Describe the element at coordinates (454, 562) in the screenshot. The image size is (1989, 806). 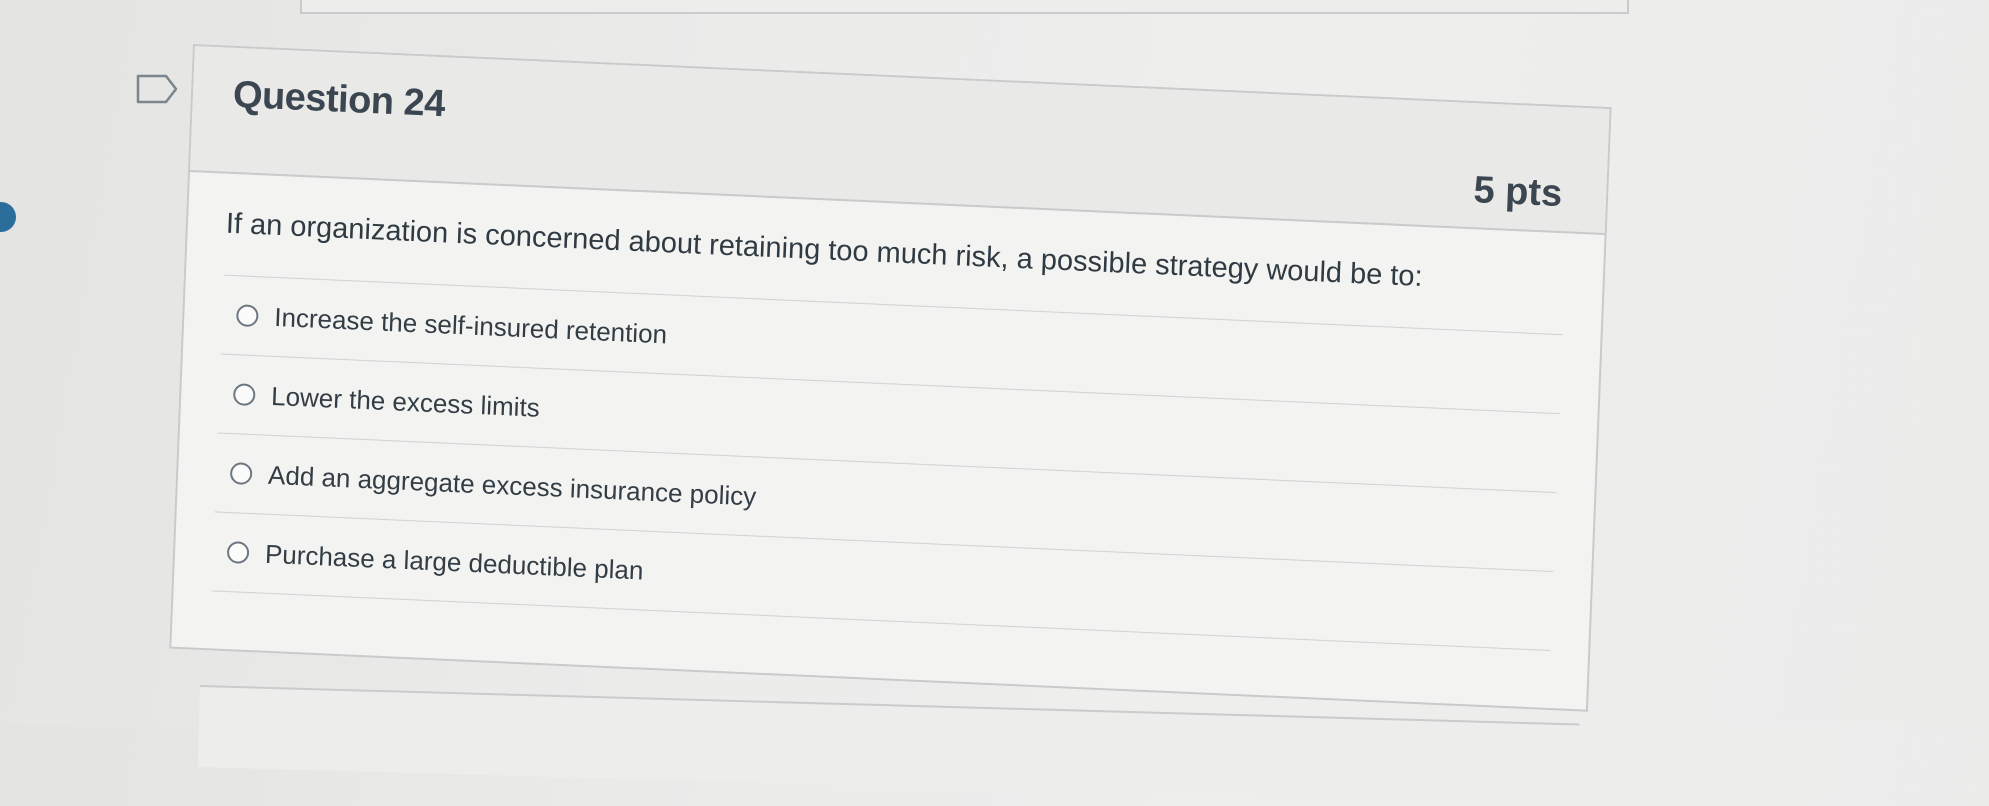
I see `answer-label: Purchase a large deductible plan` at that location.